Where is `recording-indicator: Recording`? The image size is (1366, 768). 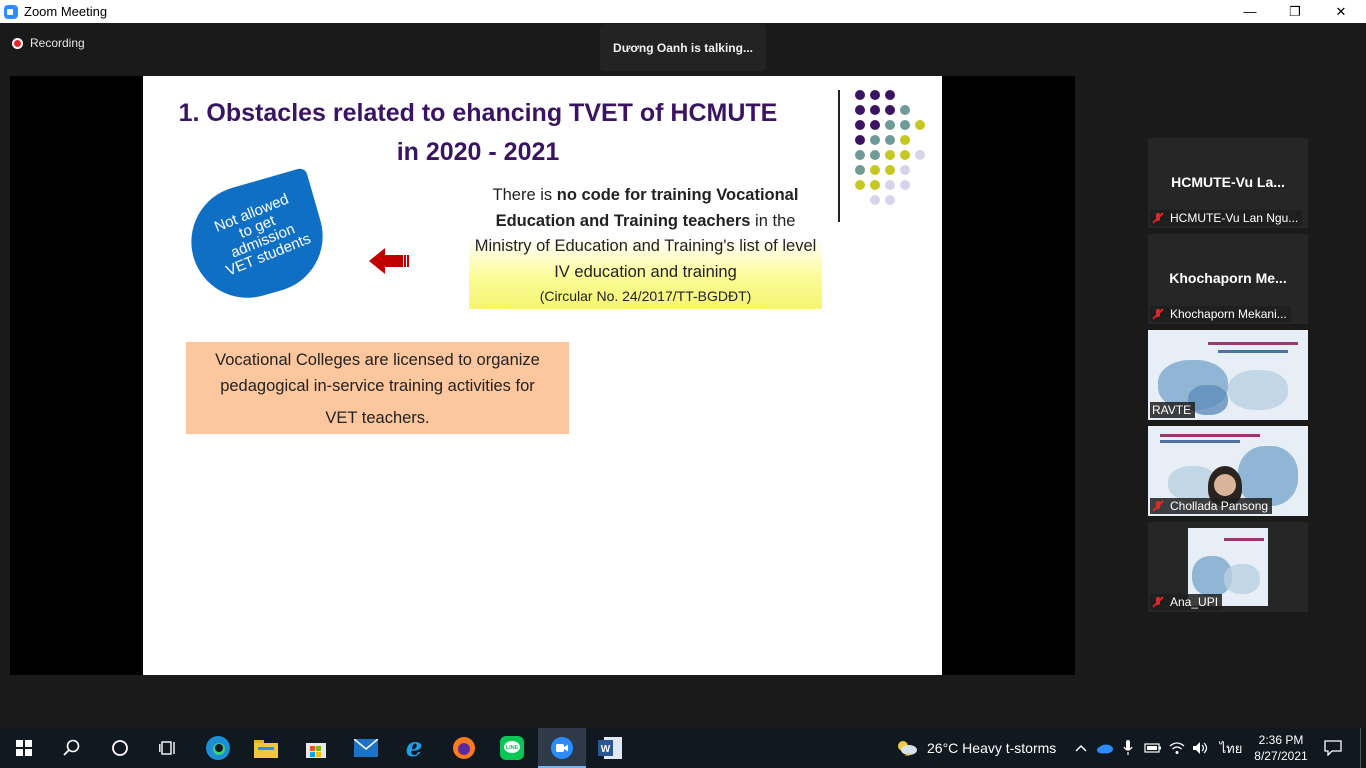
recording-indicator: Recording is located at coordinates (48, 43).